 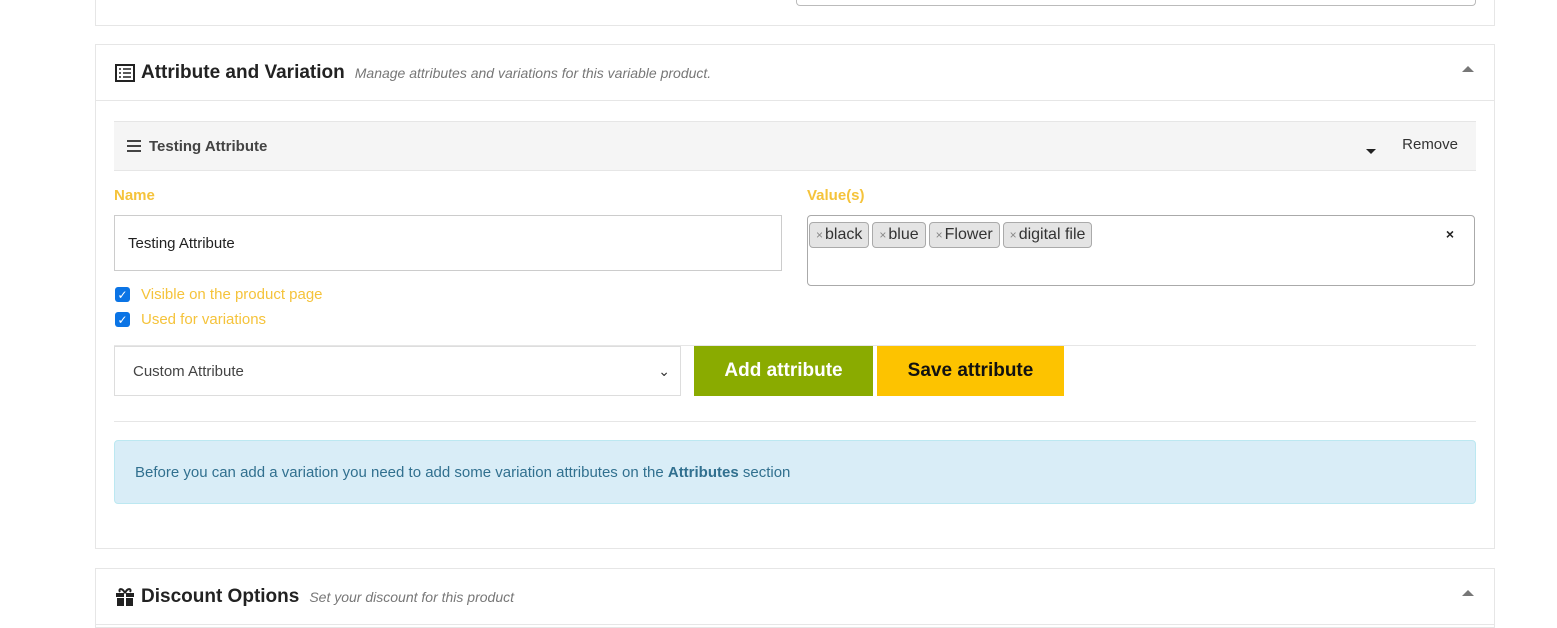 I want to click on values-multiselect: × black × blue × Flower × digital file ×, so click(x=1141, y=250).